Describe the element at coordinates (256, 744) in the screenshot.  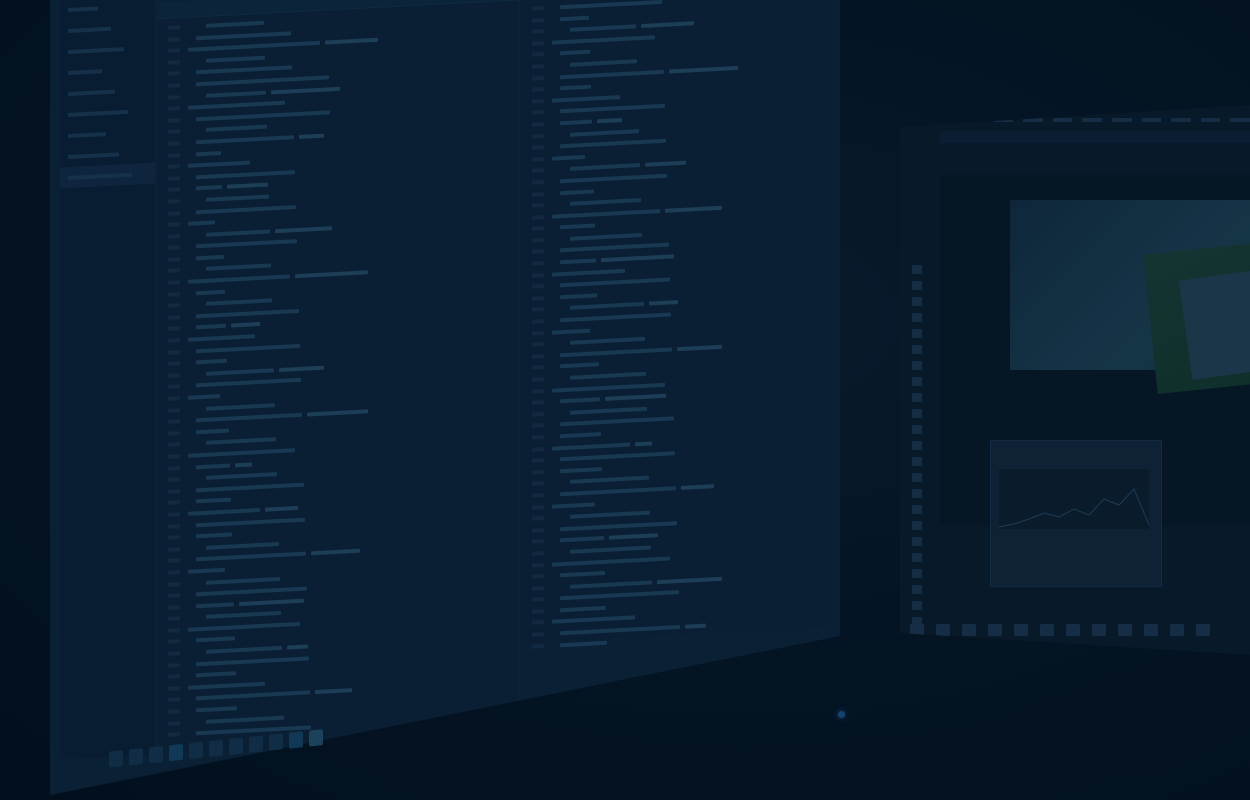
I see `chrome-icon` at that location.